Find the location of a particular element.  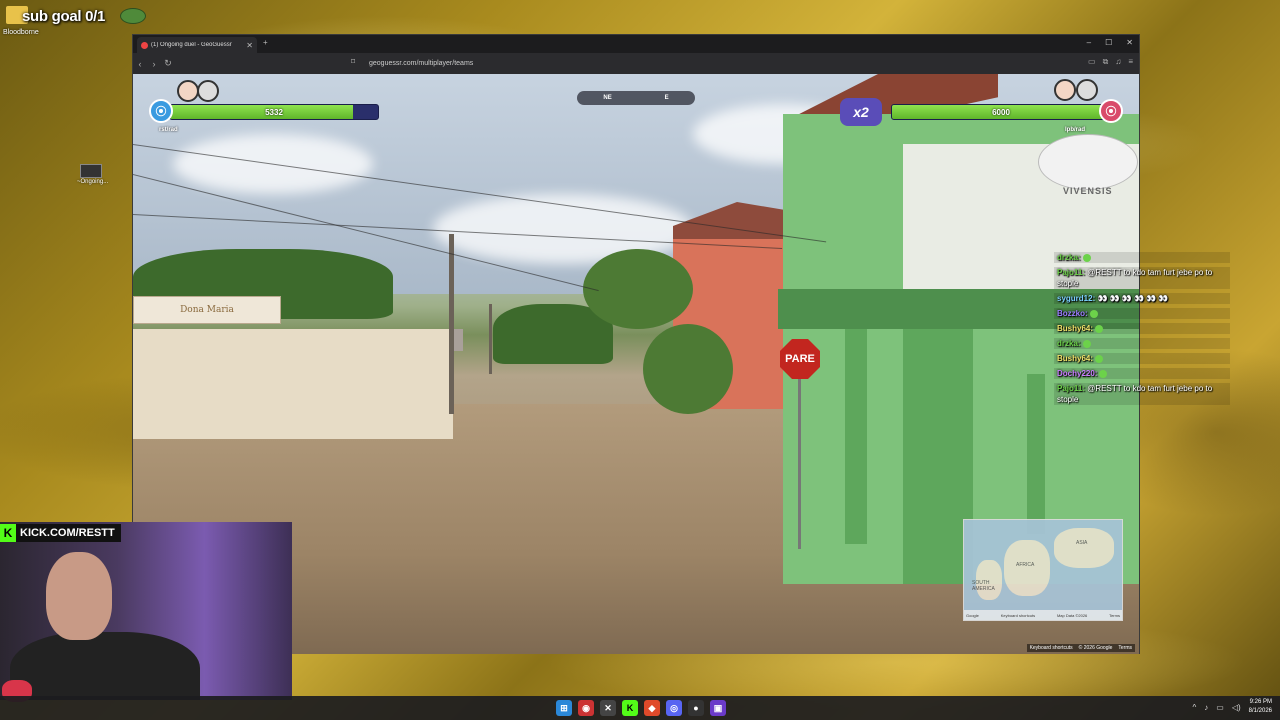

minimap-asia is located at coordinates (1084, 548).